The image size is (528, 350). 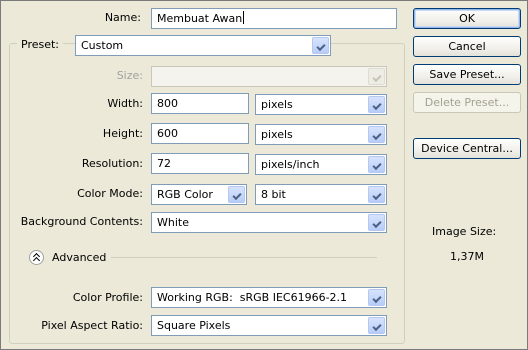 What do you see at coordinates (467, 18) in the screenshot?
I see `ok-button: OK` at bounding box center [467, 18].